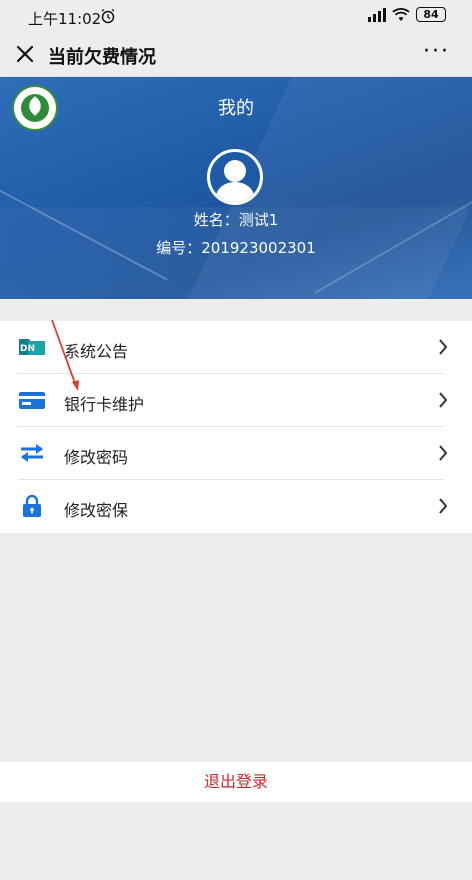 The height and width of the screenshot is (880, 472). Describe the element at coordinates (108, 18) in the screenshot. I see `alarm-icon` at that location.